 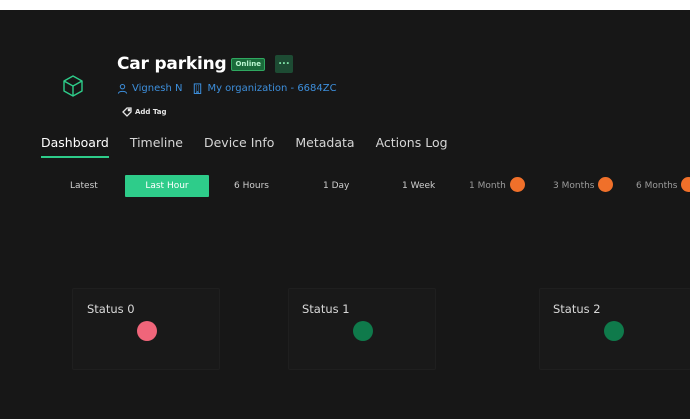 I want to click on widget-title: Status 2, so click(x=577, y=309).